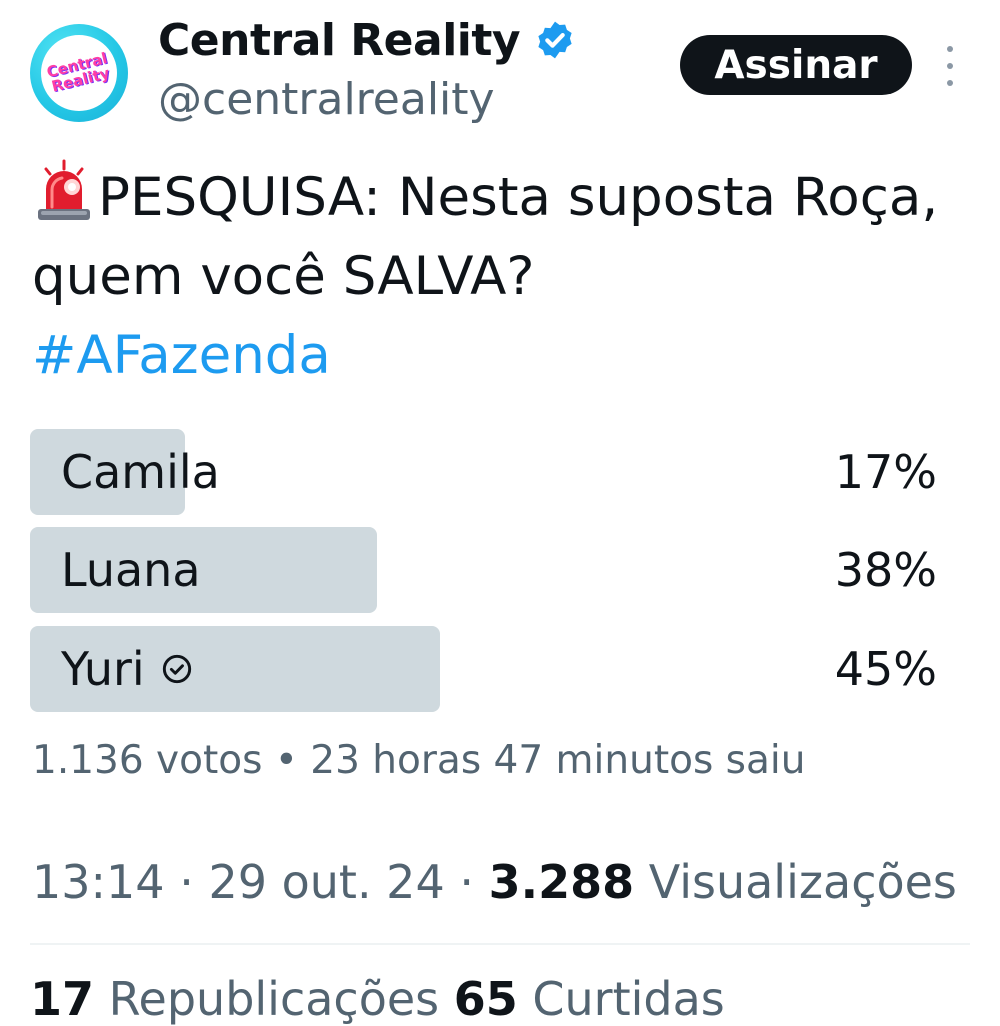 The image size is (1000, 1026). I want to click on poll-option-luana: Luana 38%, so click(486, 570).